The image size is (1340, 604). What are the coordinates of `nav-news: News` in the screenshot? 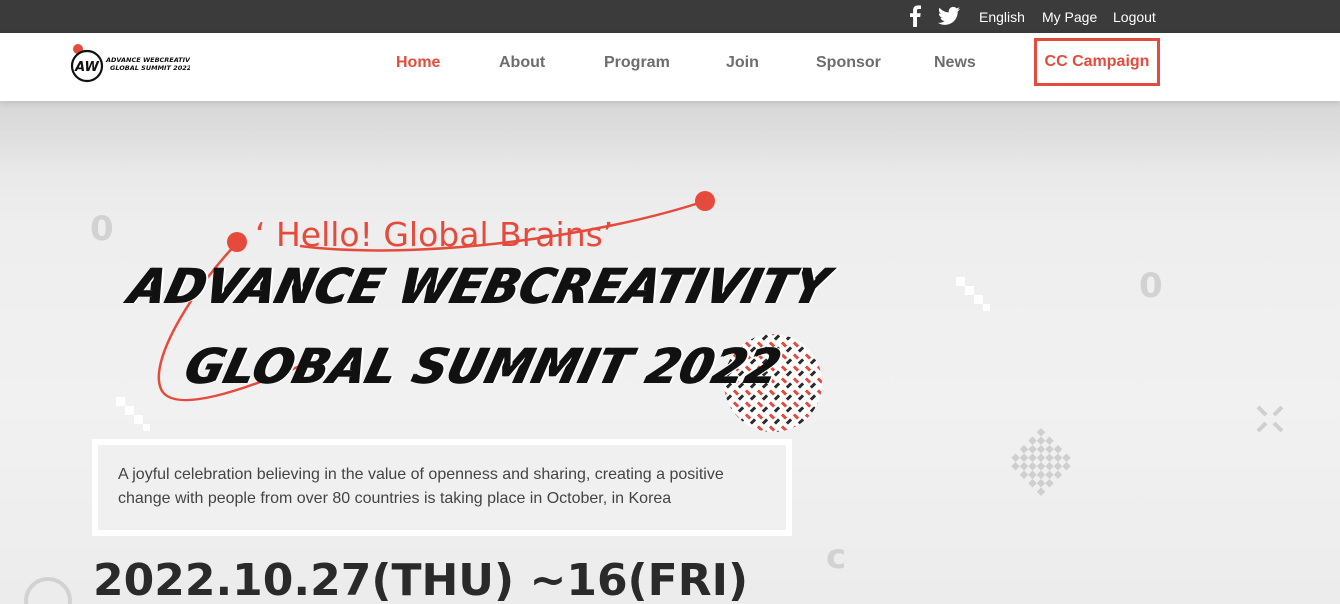 It's located at (955, 63).